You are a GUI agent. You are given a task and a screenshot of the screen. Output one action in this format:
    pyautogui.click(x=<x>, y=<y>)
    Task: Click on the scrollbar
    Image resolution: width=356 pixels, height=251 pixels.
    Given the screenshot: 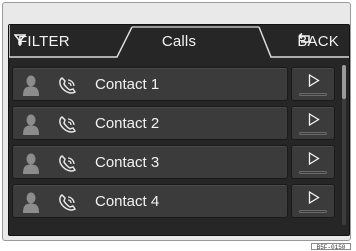 What is the action you would take?
    pyautogui.click(x=344, y=145)
    